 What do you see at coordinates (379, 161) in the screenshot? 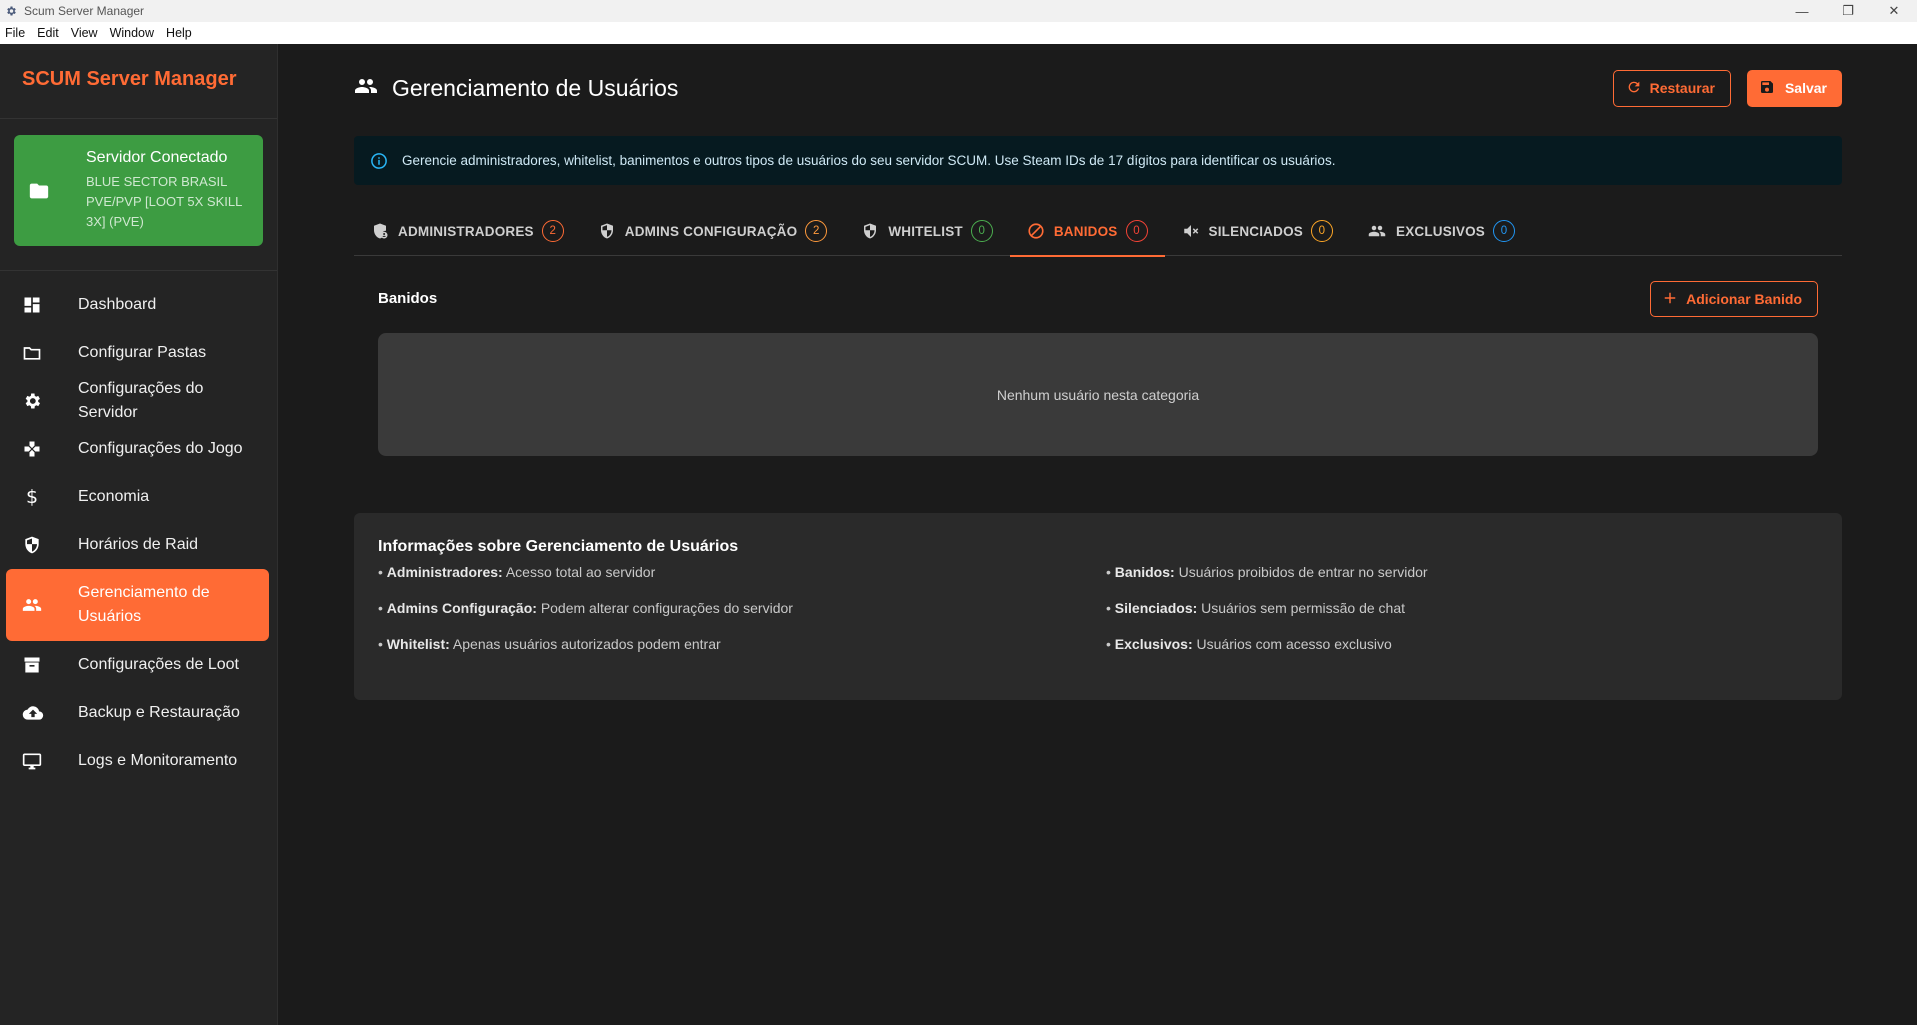
I see `info-icon` at bounding box center [379, 161].